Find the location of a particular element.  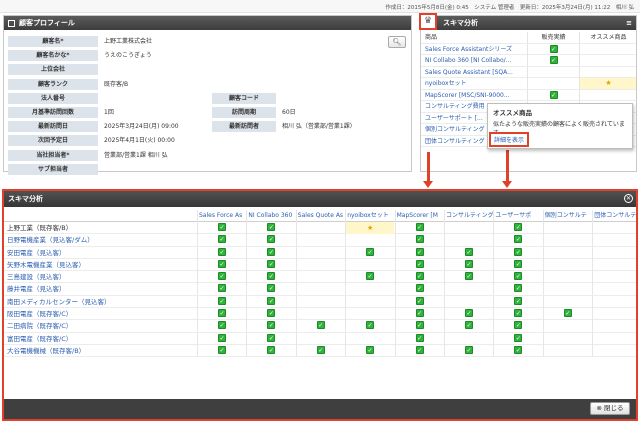

recommend-star-icon: ★ is located at coordinates (608, 83).